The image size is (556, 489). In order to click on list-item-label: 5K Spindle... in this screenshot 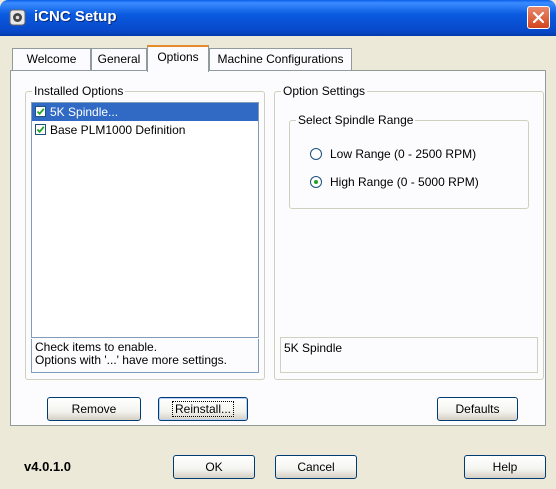, I will do `click(84, 112)`.